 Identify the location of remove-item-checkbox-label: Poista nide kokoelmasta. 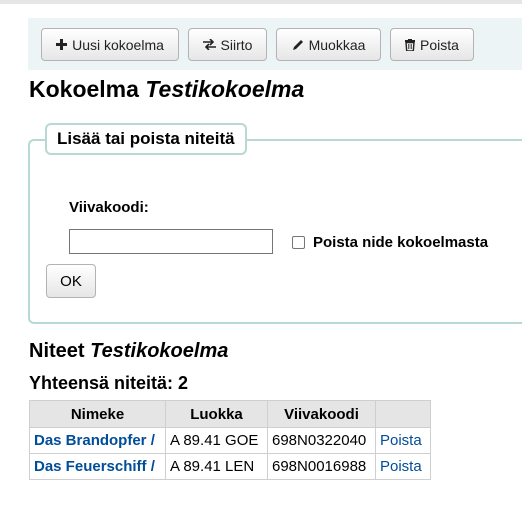
(400, 242).